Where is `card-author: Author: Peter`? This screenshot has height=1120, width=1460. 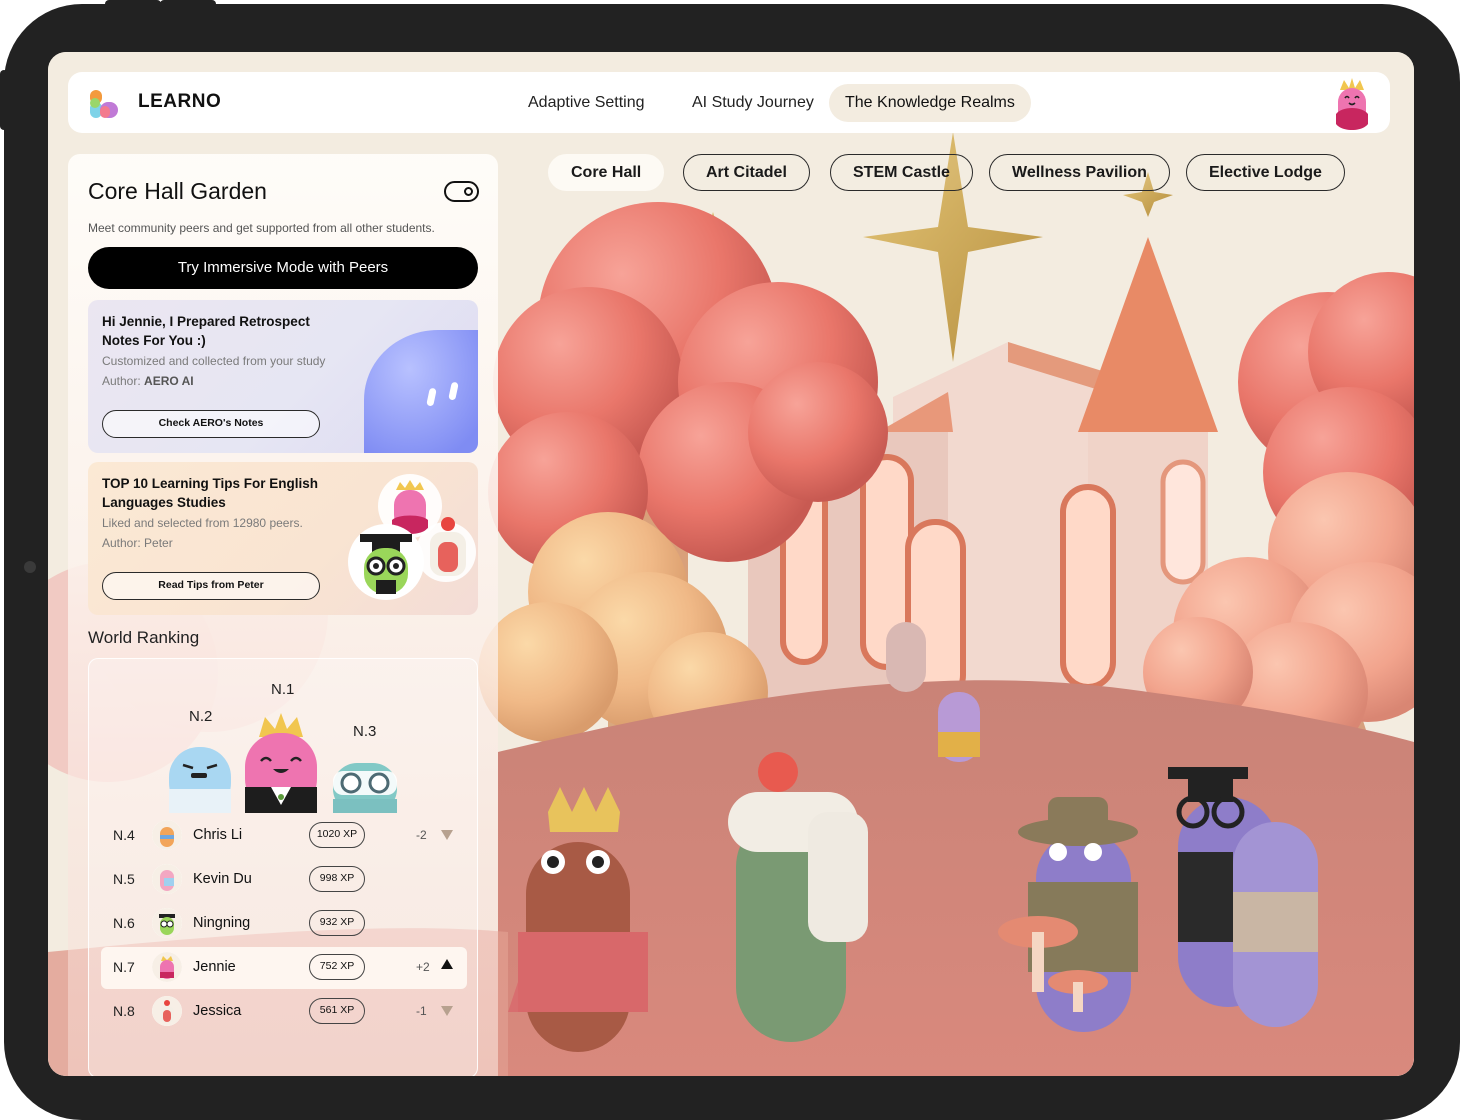 card-author: Author: Peter is located at coordinates (137, 543).